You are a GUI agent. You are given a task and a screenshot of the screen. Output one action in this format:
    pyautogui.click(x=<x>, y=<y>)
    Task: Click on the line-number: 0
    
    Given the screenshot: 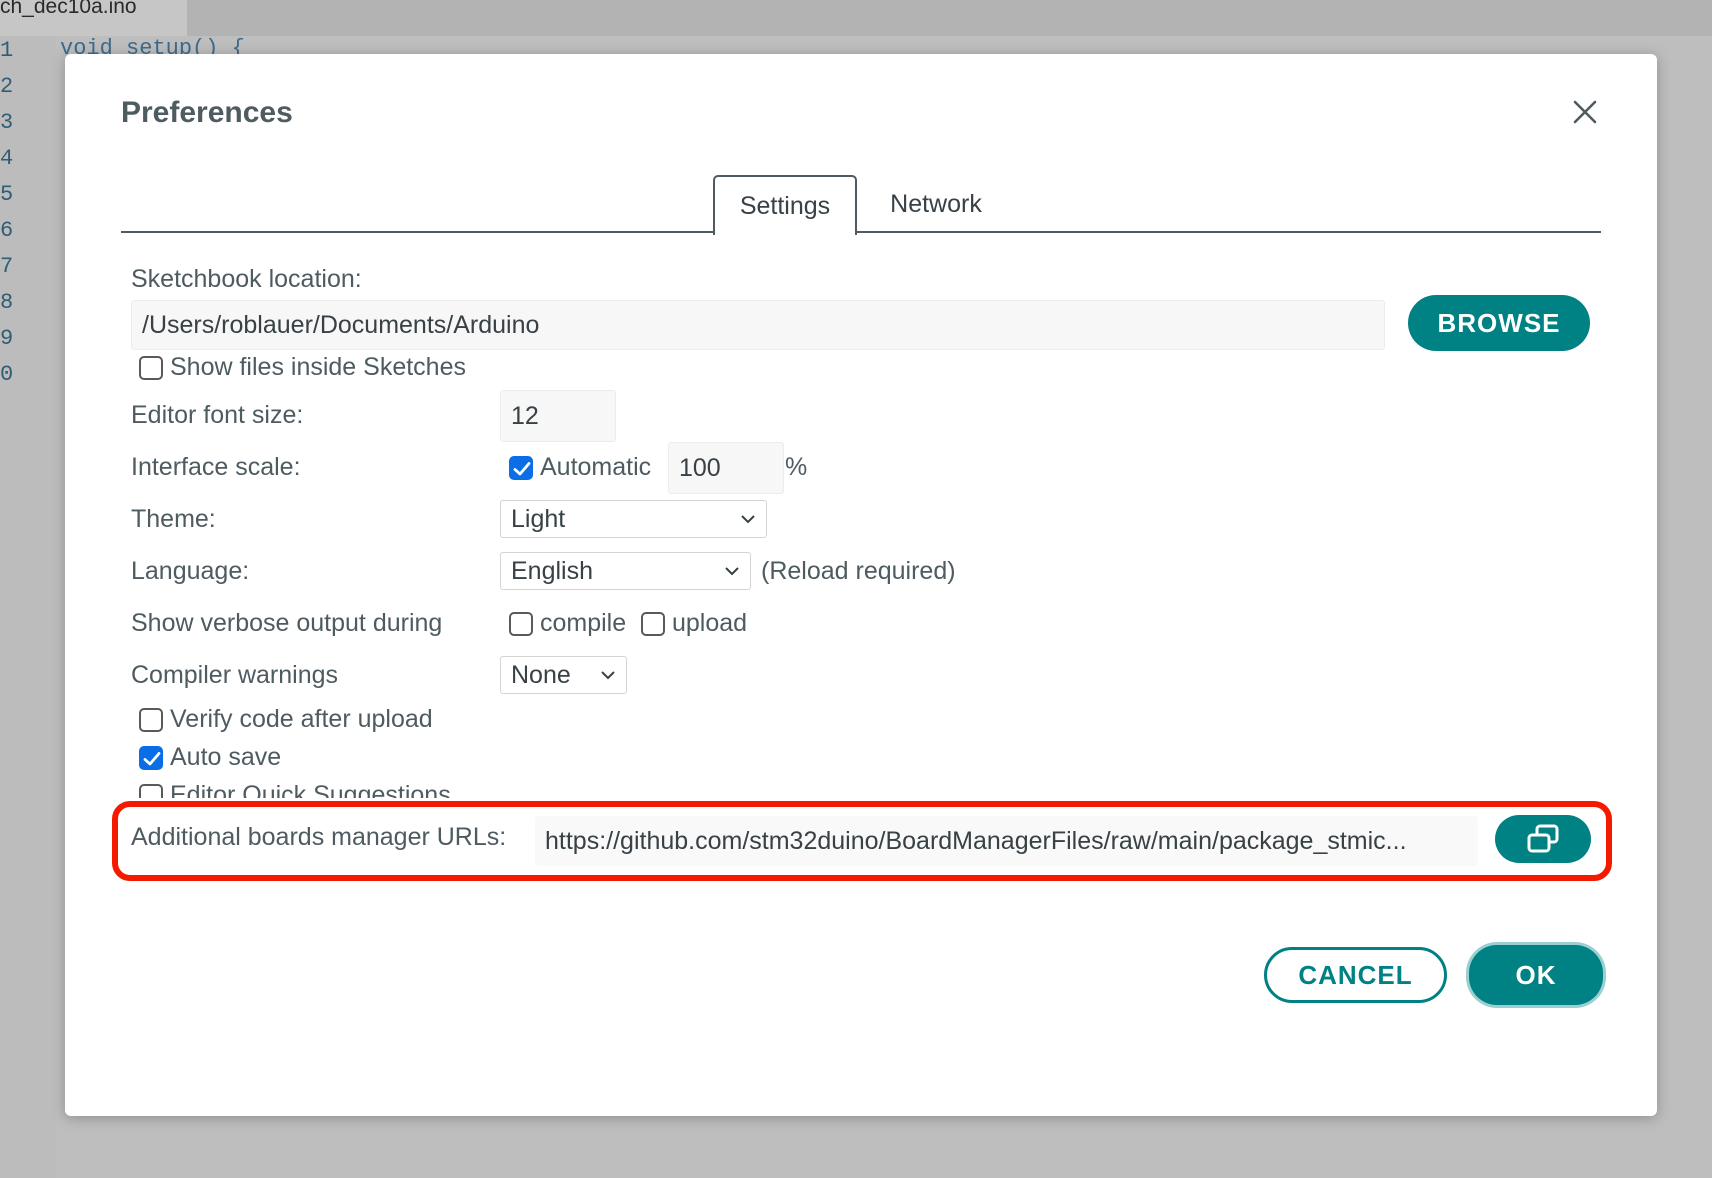 What is the action you would take?
    pyautogui.click(x=7, y=374)
    